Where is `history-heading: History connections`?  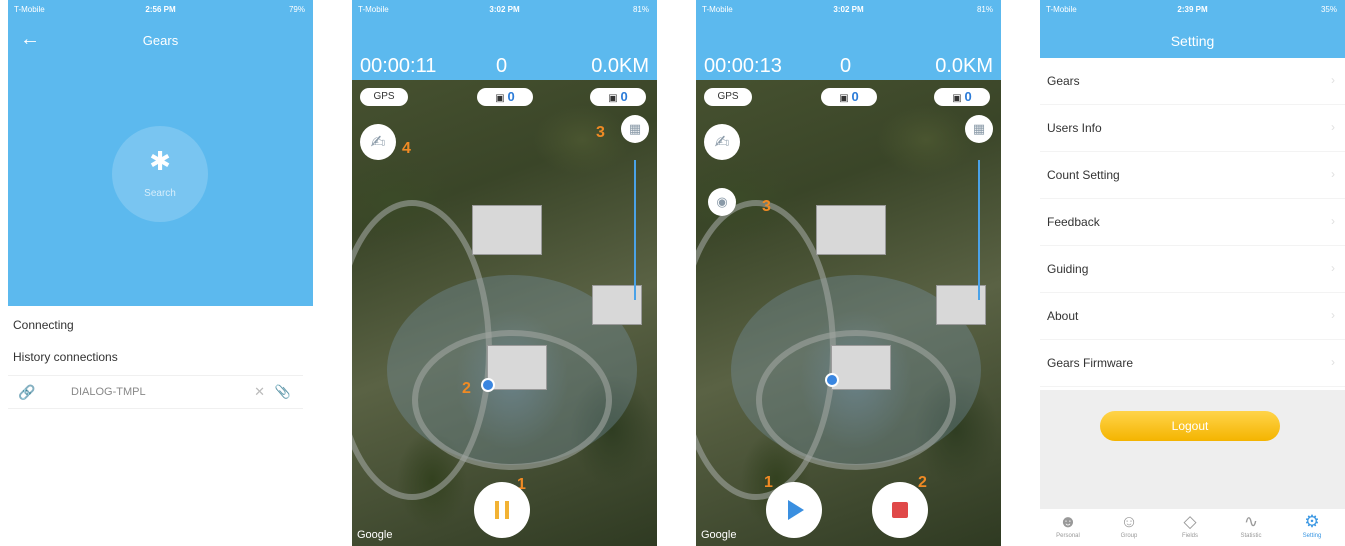 history-heading: History connections is located at coordinates (65, 357).